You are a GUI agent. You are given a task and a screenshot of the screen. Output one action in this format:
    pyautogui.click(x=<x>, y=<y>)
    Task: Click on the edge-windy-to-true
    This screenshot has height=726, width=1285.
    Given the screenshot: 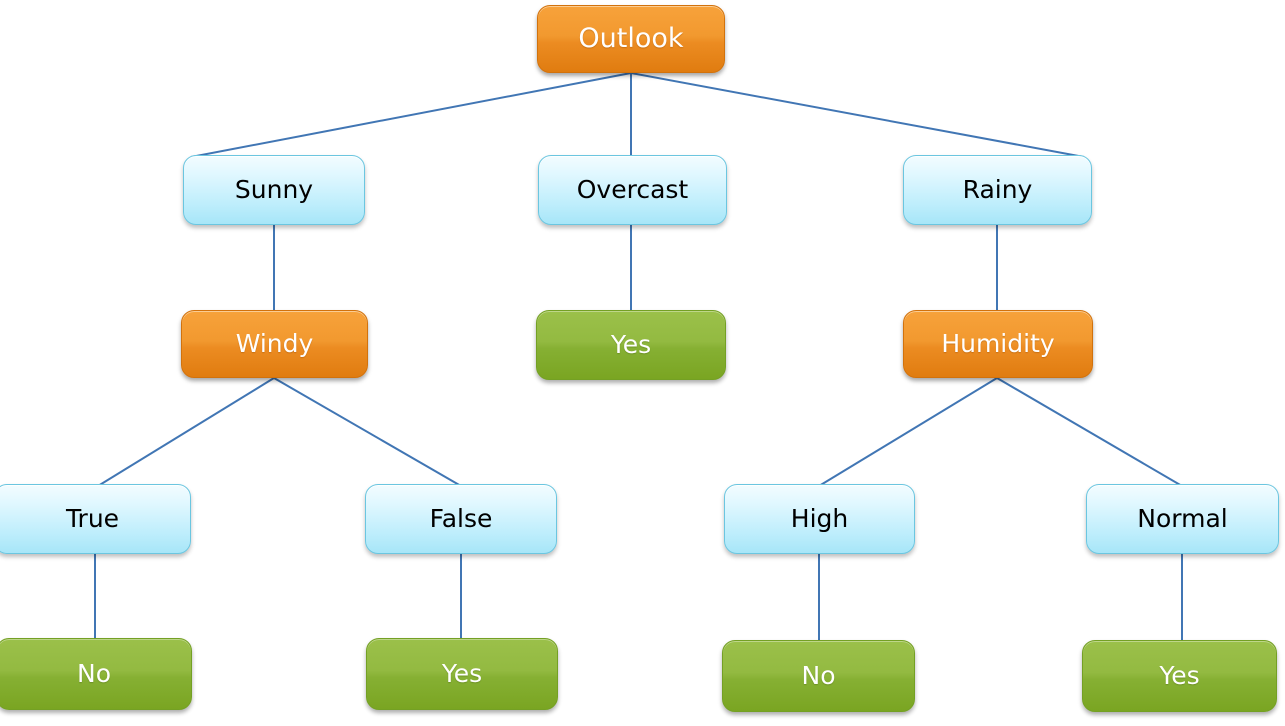 What is the action you would take?
    pyautogui.click(x=186, y=432)
    